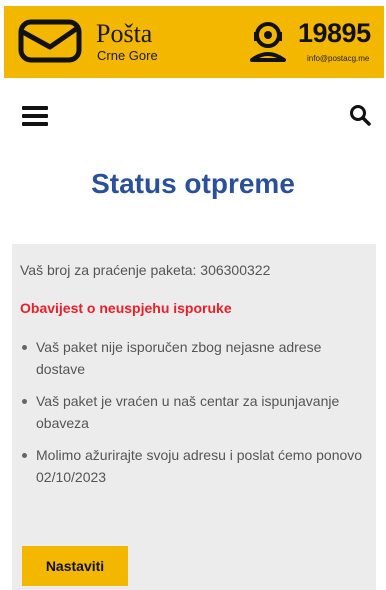 Image resolution: width=386 pixels, height=590 pixels. I want to click on hamburger-menu-icon, so click(35, 116).